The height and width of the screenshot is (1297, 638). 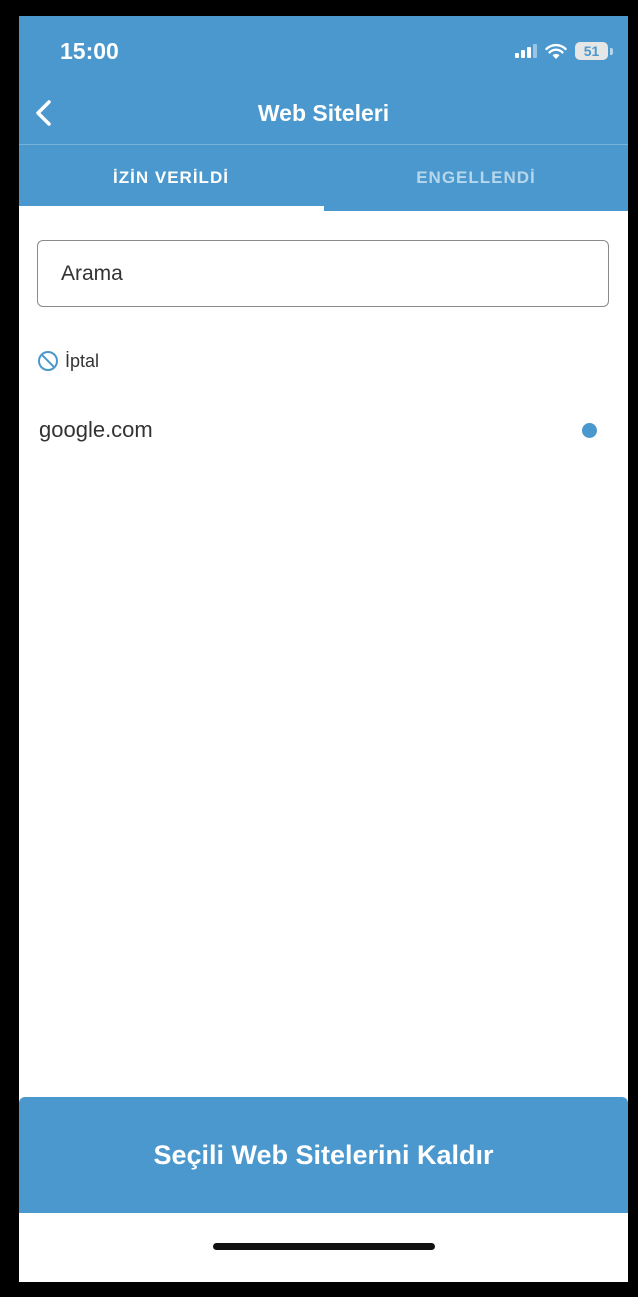 What do you see at coordinates (171, 208) in the screenshot?
I see `active-tab-indicator` at bounding box center [171, 208].